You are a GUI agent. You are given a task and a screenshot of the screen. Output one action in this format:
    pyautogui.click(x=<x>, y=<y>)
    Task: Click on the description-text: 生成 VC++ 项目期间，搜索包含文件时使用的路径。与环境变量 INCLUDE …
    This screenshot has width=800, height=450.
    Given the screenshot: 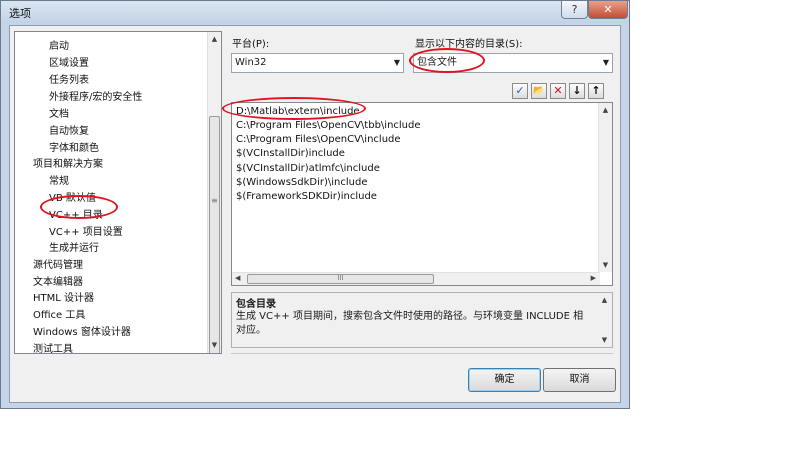 What is the action you would take?
    pyautogui.click(x=410, y=323)
    